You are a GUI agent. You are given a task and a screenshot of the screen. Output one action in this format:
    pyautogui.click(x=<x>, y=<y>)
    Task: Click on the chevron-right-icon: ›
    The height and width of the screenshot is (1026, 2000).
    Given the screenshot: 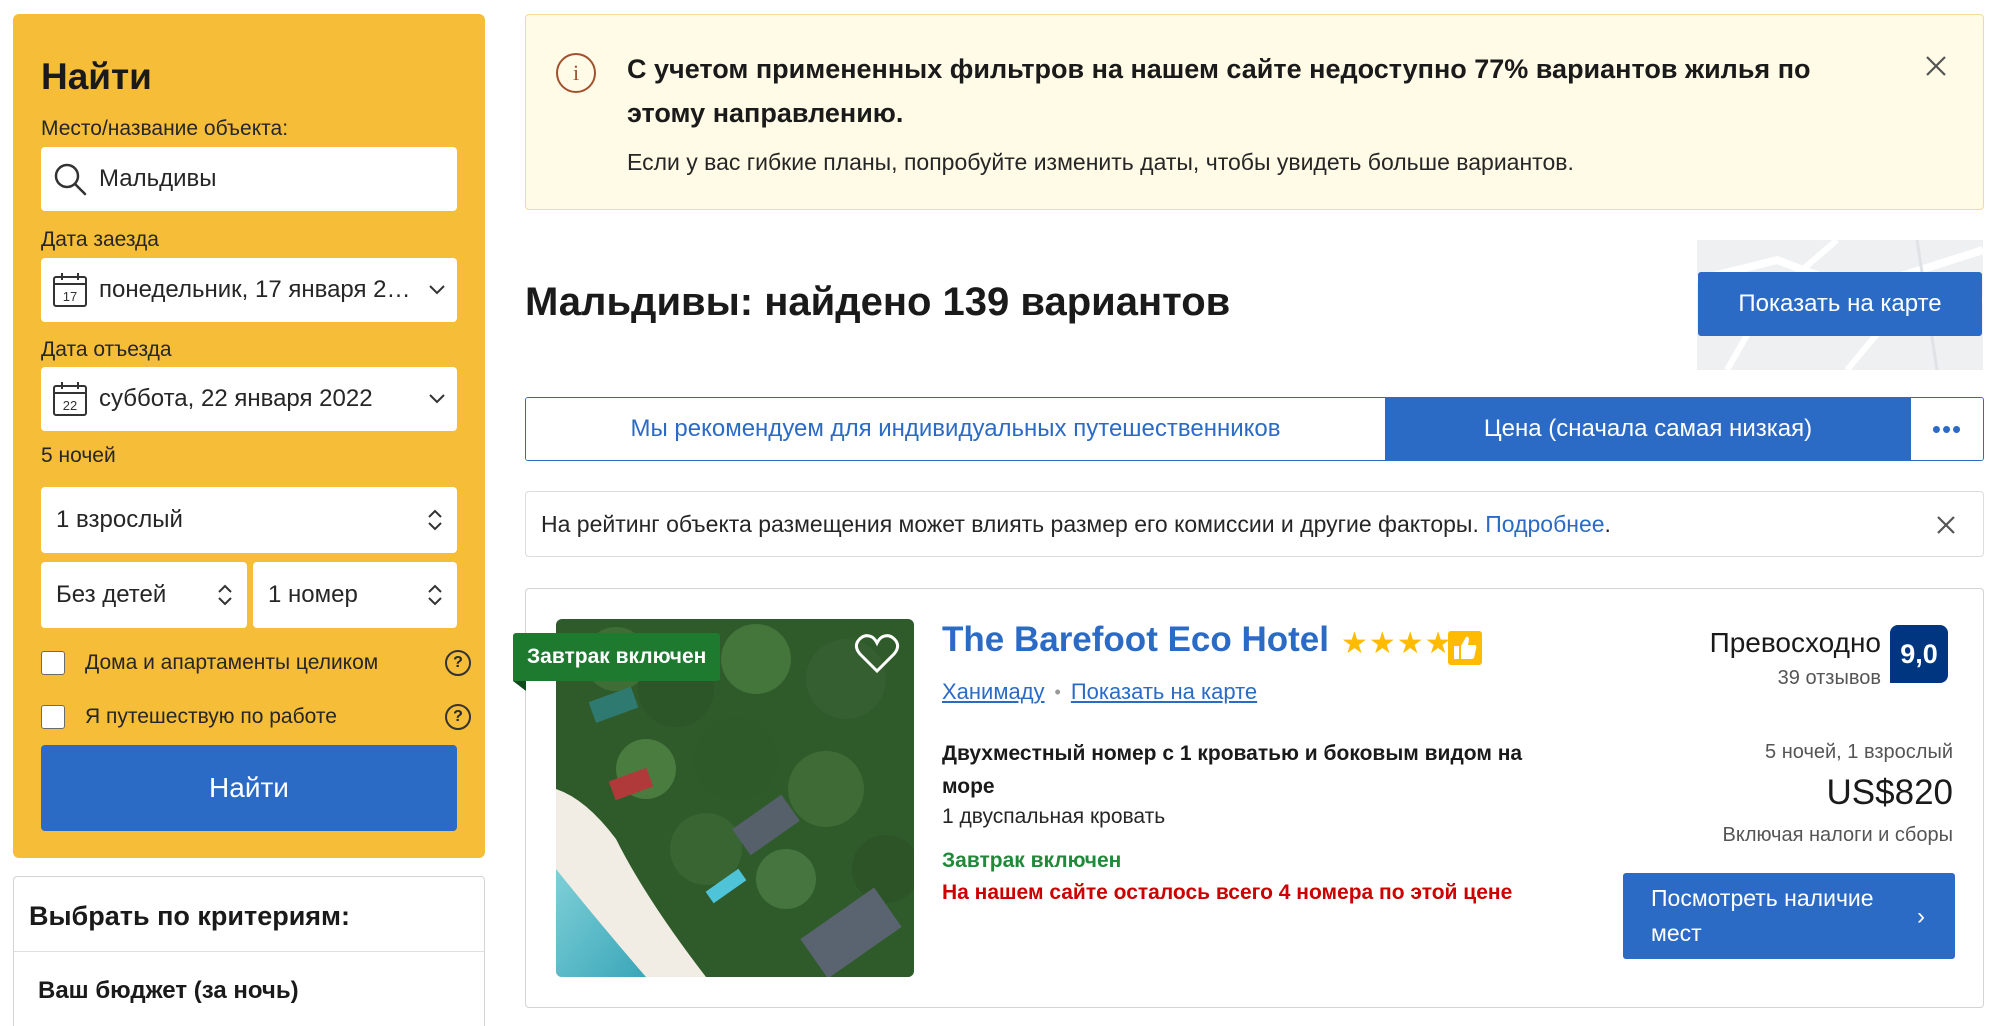 What is the action you would take?
    pyautogui.click(x=1921, y=916)
    